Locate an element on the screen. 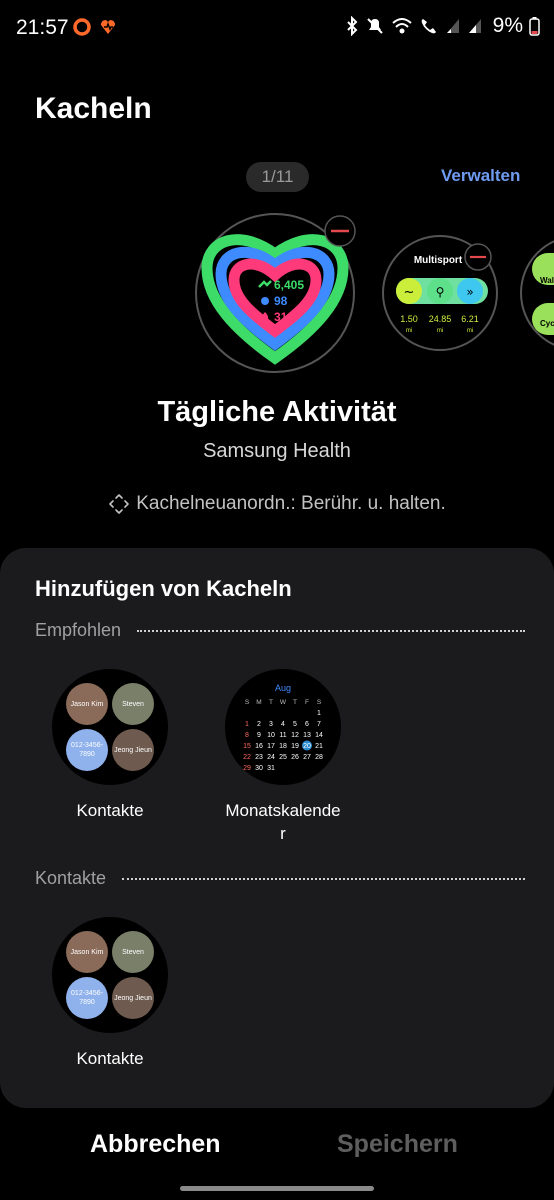 The height and width of the screenshot is (1200, 554). run-icon: » is located at coordinates (469, 292).